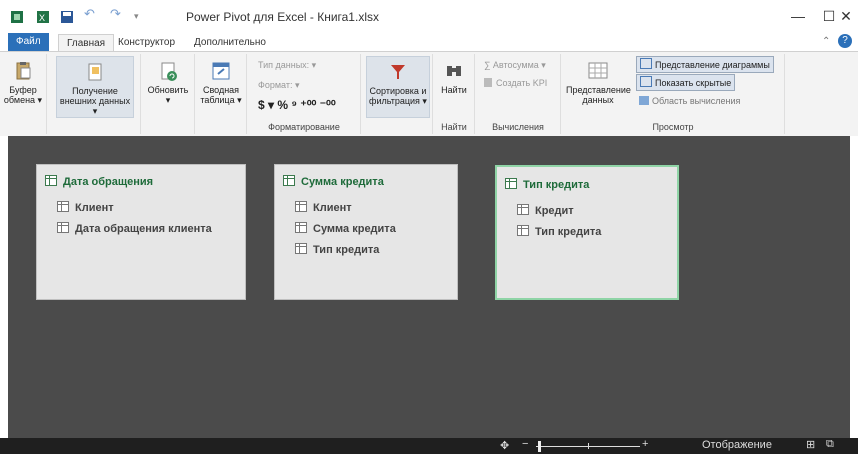 The image size is (858, 454). I want to click on grid-view-icon: ⊞, so click(810, 444).